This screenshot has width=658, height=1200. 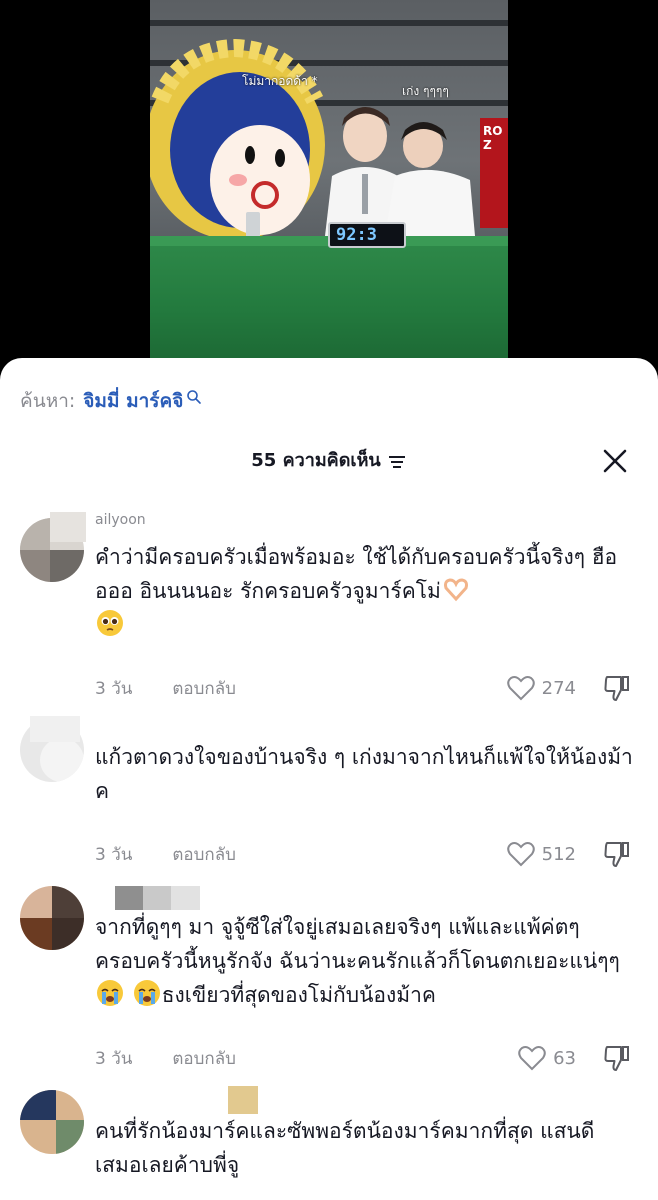 What do you see at coordinates (133, 401) in the screenshot?
I see `search-term: จิมมี่ มาร์คจิ` at bounding box center [133, 401].